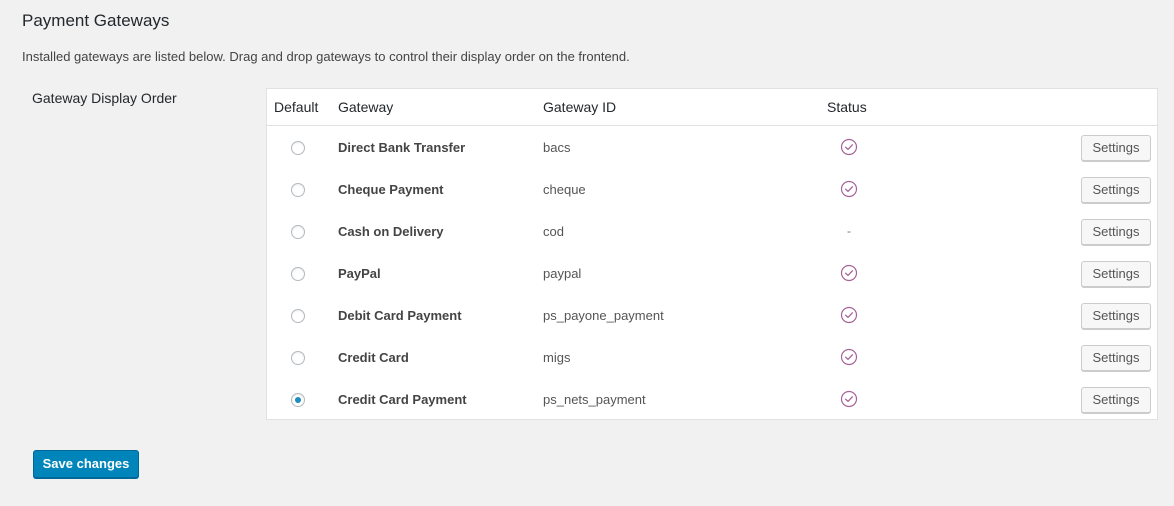 The width and height of the screenshot is (1174, 506). Describe the element at coordinates (712, 148) in the screenshot. I see `table-row: Direct Bank Transfer bacs Settings` at that location.